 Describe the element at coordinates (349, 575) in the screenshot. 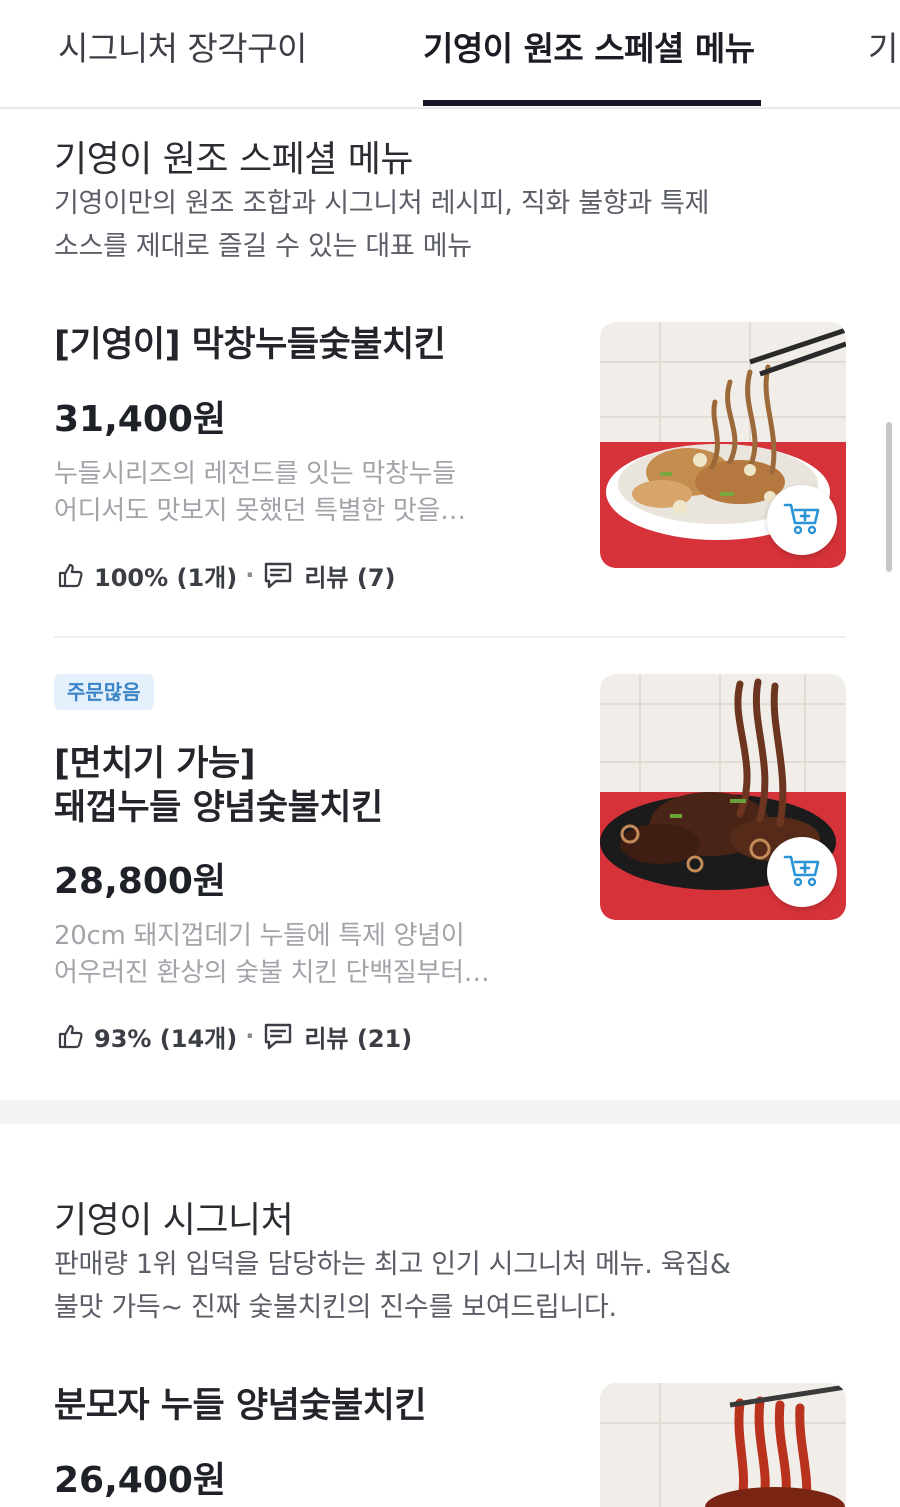

I see `review-count: 리뷰 (7)` at that location.